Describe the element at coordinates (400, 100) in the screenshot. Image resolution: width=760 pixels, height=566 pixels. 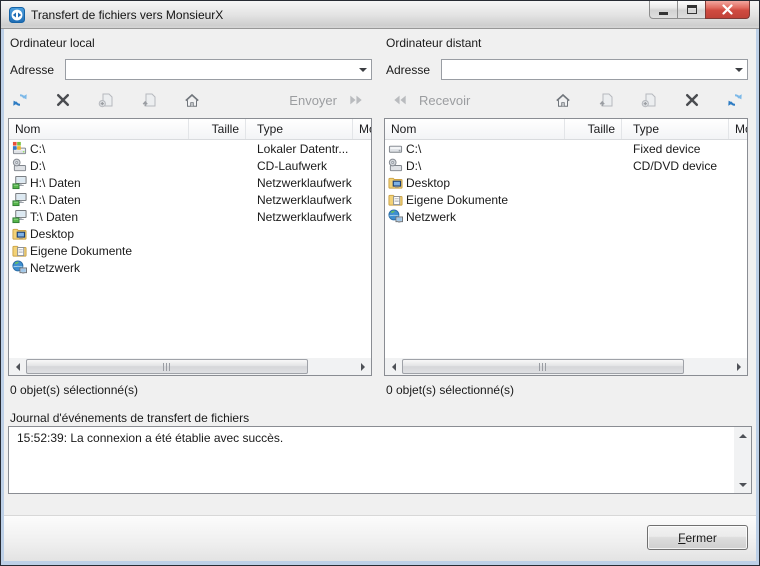
I see `chevrons-left-icon` at that location.